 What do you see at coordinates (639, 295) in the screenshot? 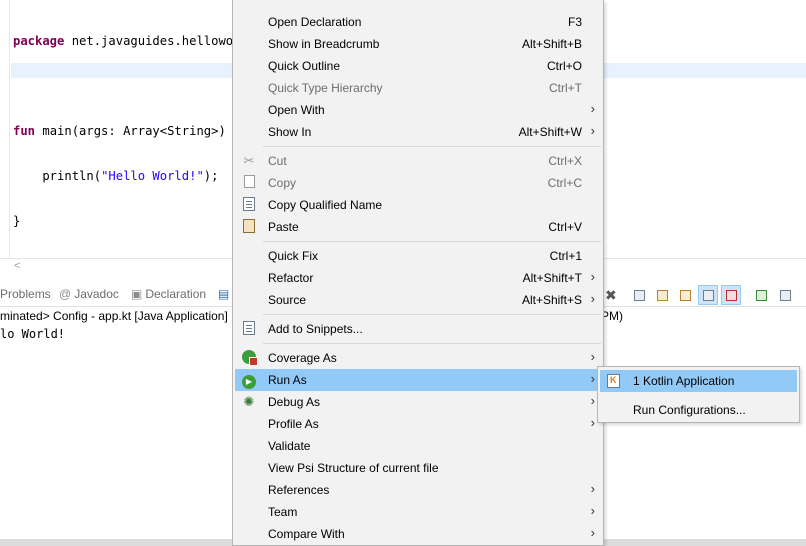
I see `scroll-lock-button` at bounding box center [639, 295].